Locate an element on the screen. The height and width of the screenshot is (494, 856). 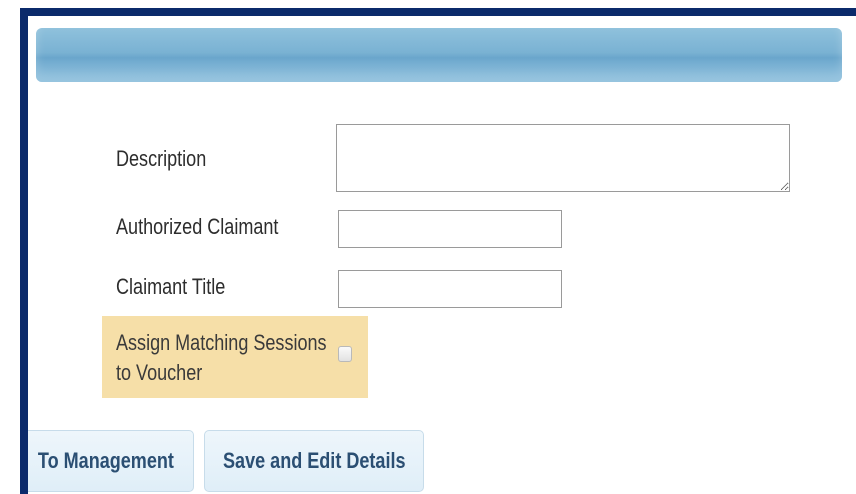
to-management-button: To Management is located at coordinates (111, 461).